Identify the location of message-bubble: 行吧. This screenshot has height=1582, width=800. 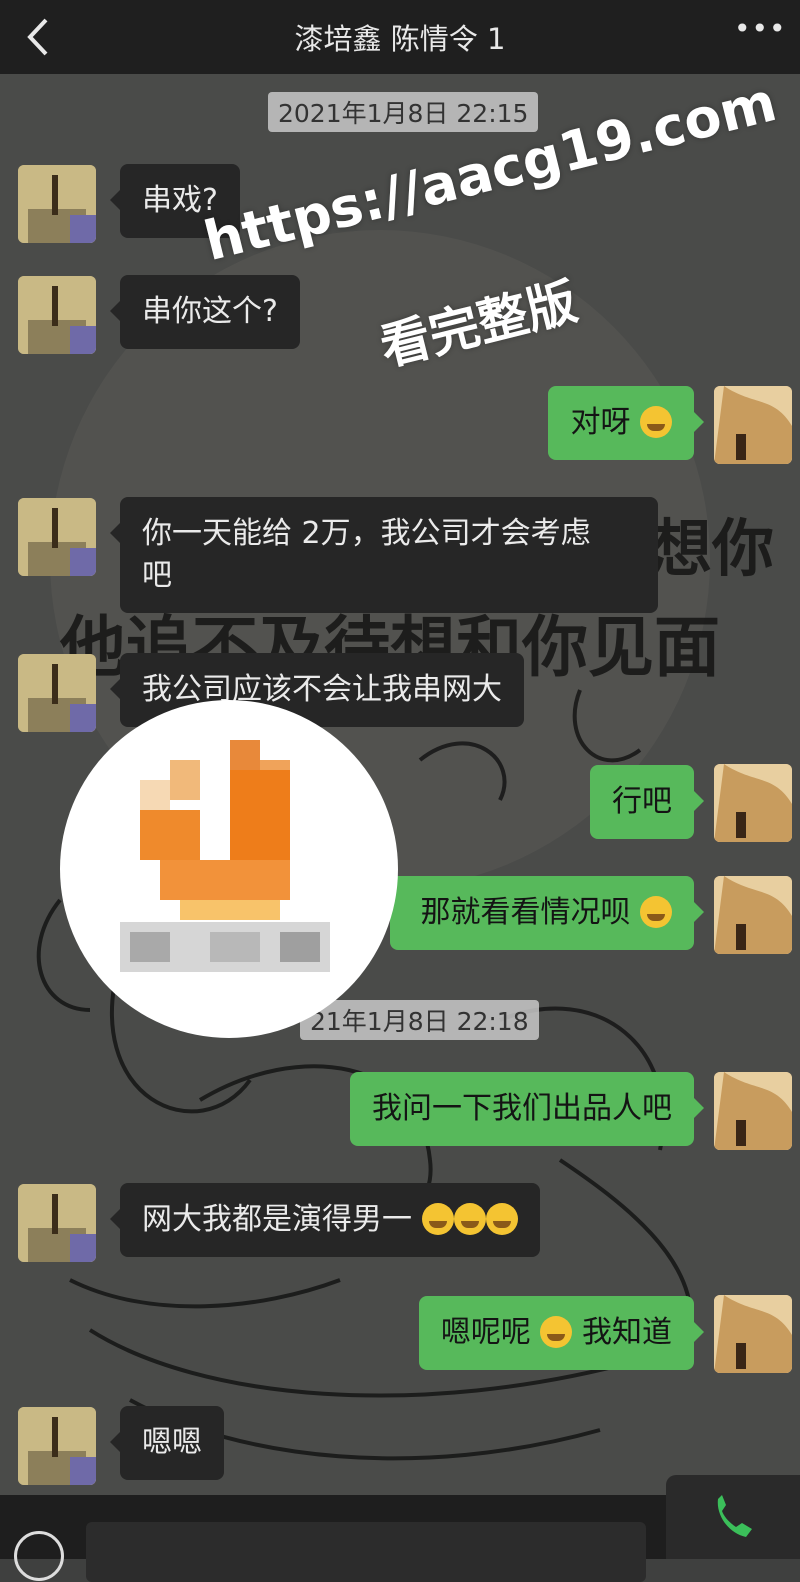
(647, 802).